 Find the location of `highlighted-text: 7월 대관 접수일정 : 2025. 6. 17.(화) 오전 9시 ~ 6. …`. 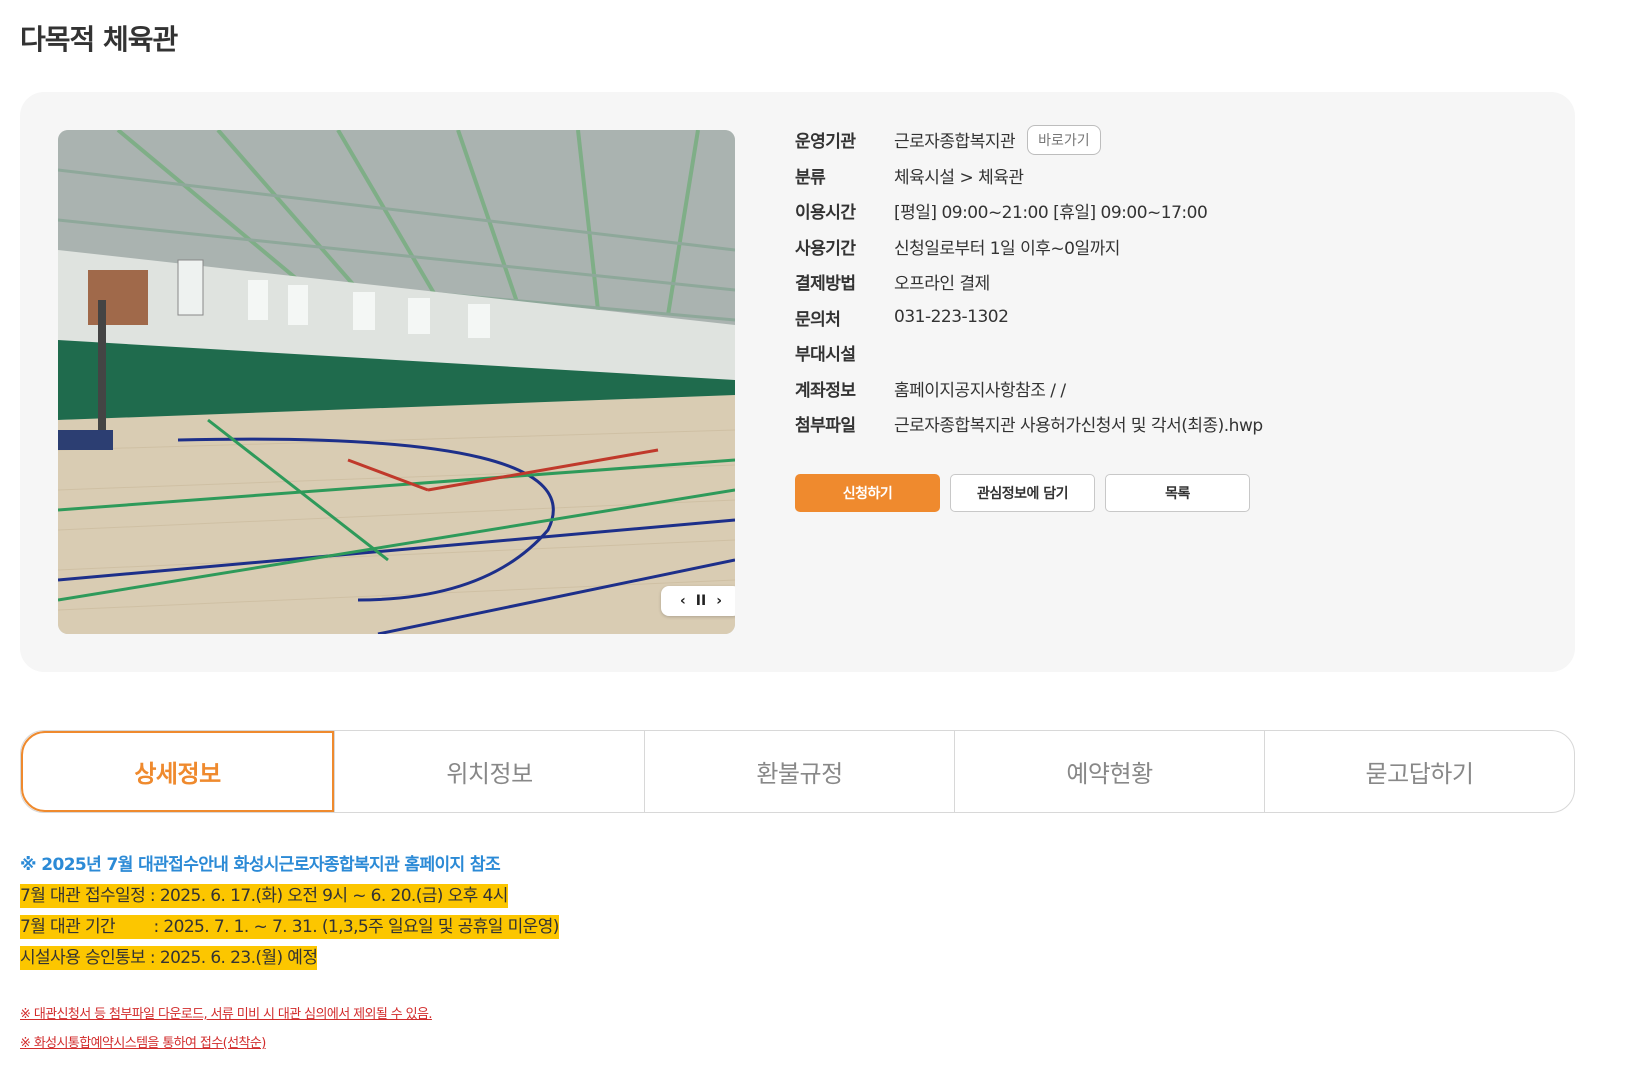

highlighted-text: 7월 대관 접수일정 : 2025. 6. 17.(화) 오전 9시 ~ 6. … is located at coordinates (264, 896).